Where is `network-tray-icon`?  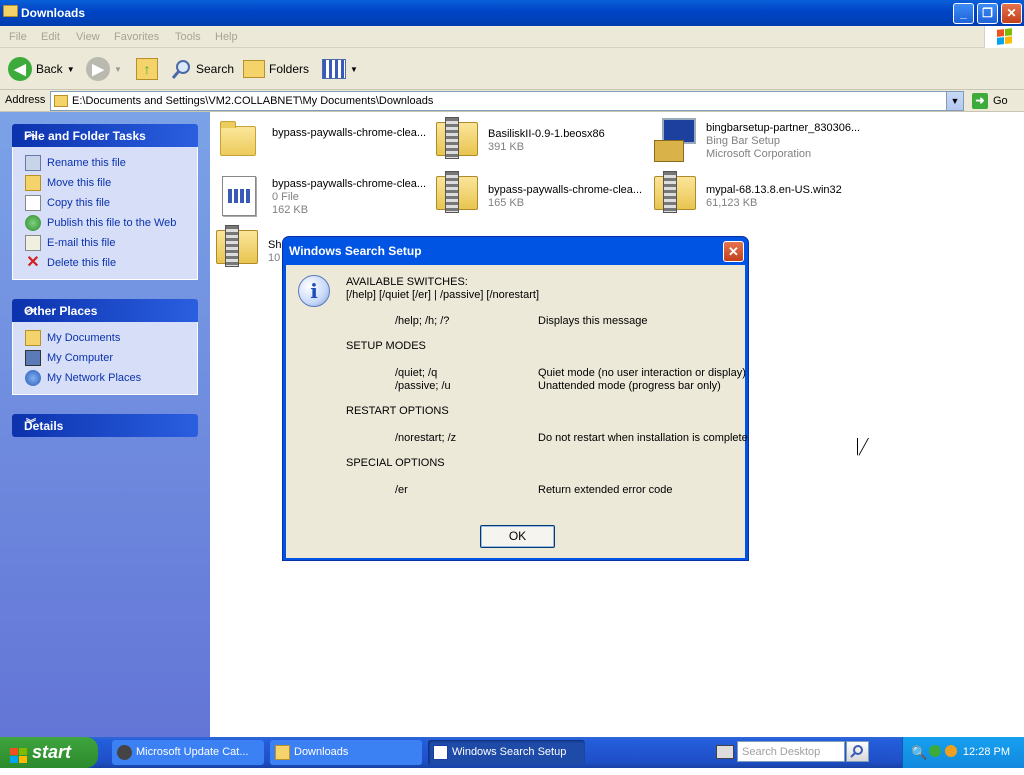
network-tray-icon is located at coordinates (935, 751).